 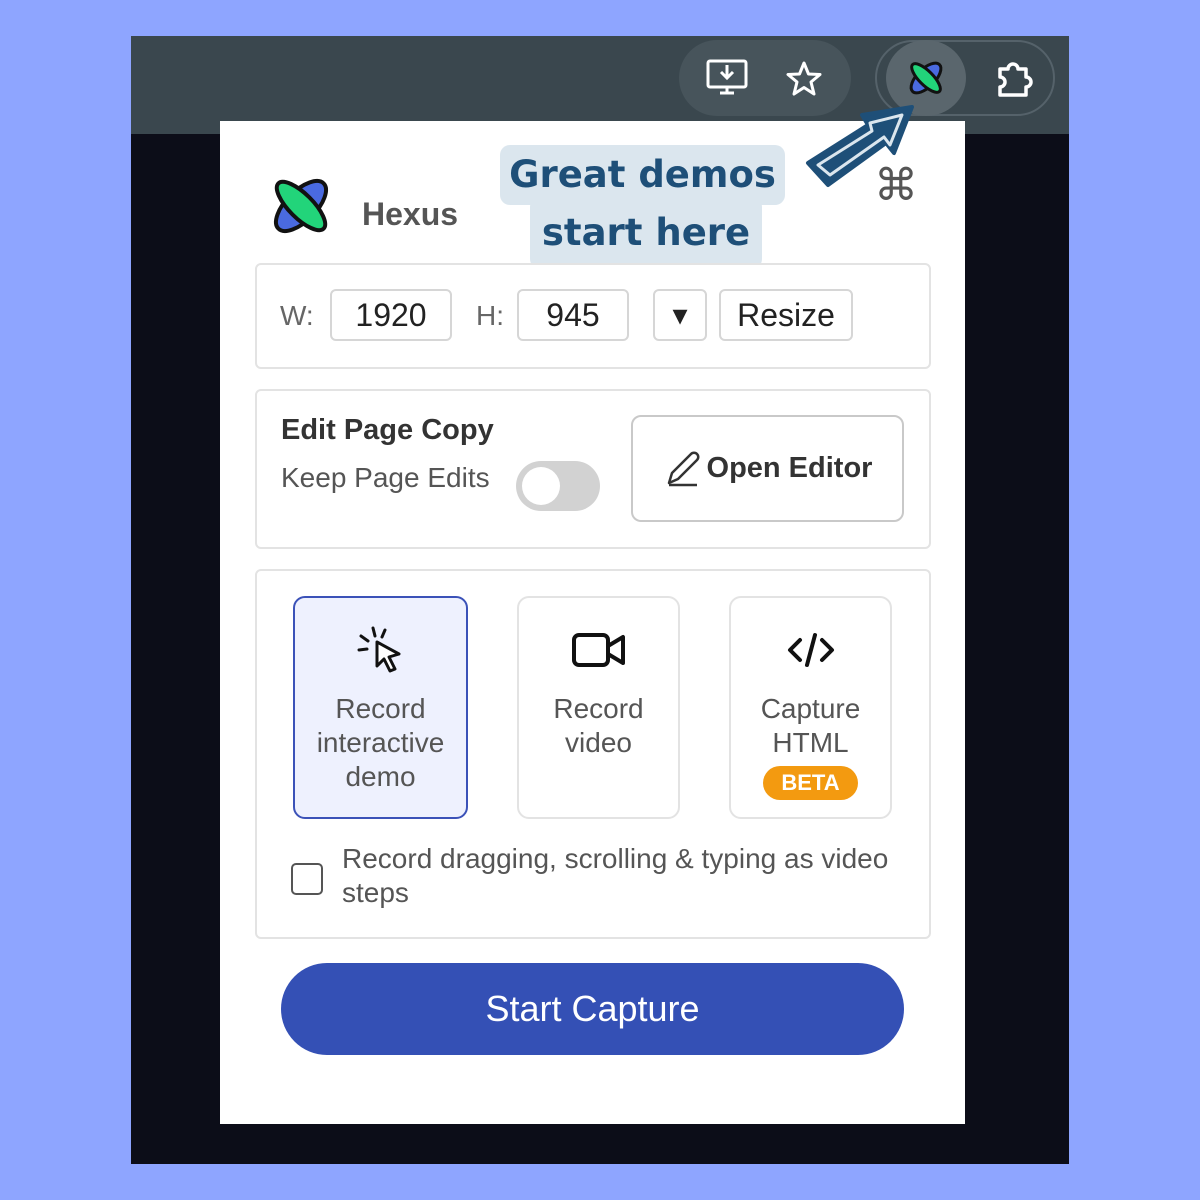 I want to click on record-drag-checkbox, so click(x=307, y=879).